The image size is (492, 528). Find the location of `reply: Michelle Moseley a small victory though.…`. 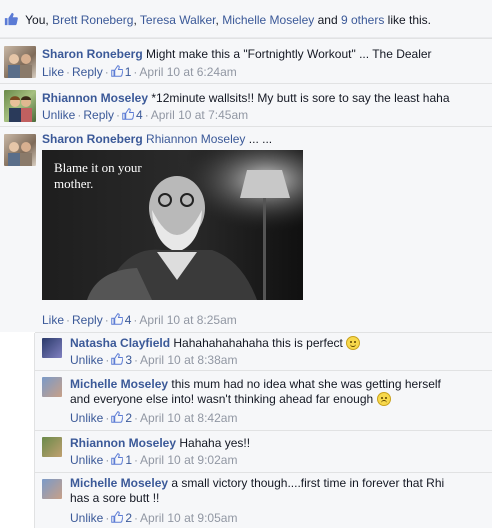

reply: Michelle Moseley a small victory though.… is located at coordinates (263, 500).